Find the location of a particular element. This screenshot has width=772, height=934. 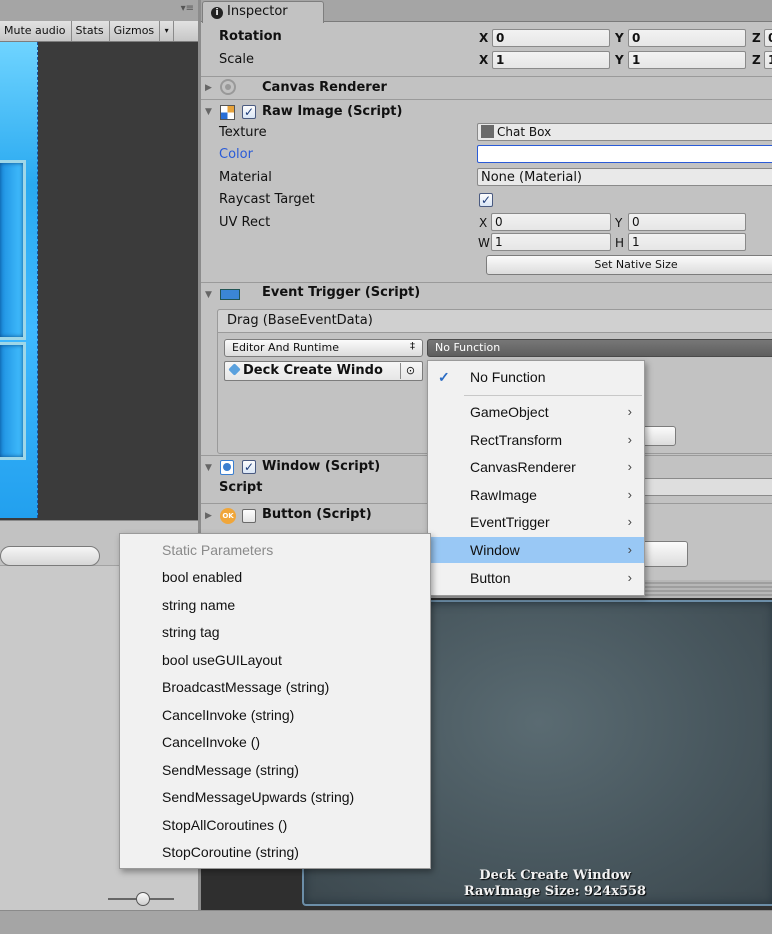

rotation-z-field: 0 is located at coordinates (768, 38).